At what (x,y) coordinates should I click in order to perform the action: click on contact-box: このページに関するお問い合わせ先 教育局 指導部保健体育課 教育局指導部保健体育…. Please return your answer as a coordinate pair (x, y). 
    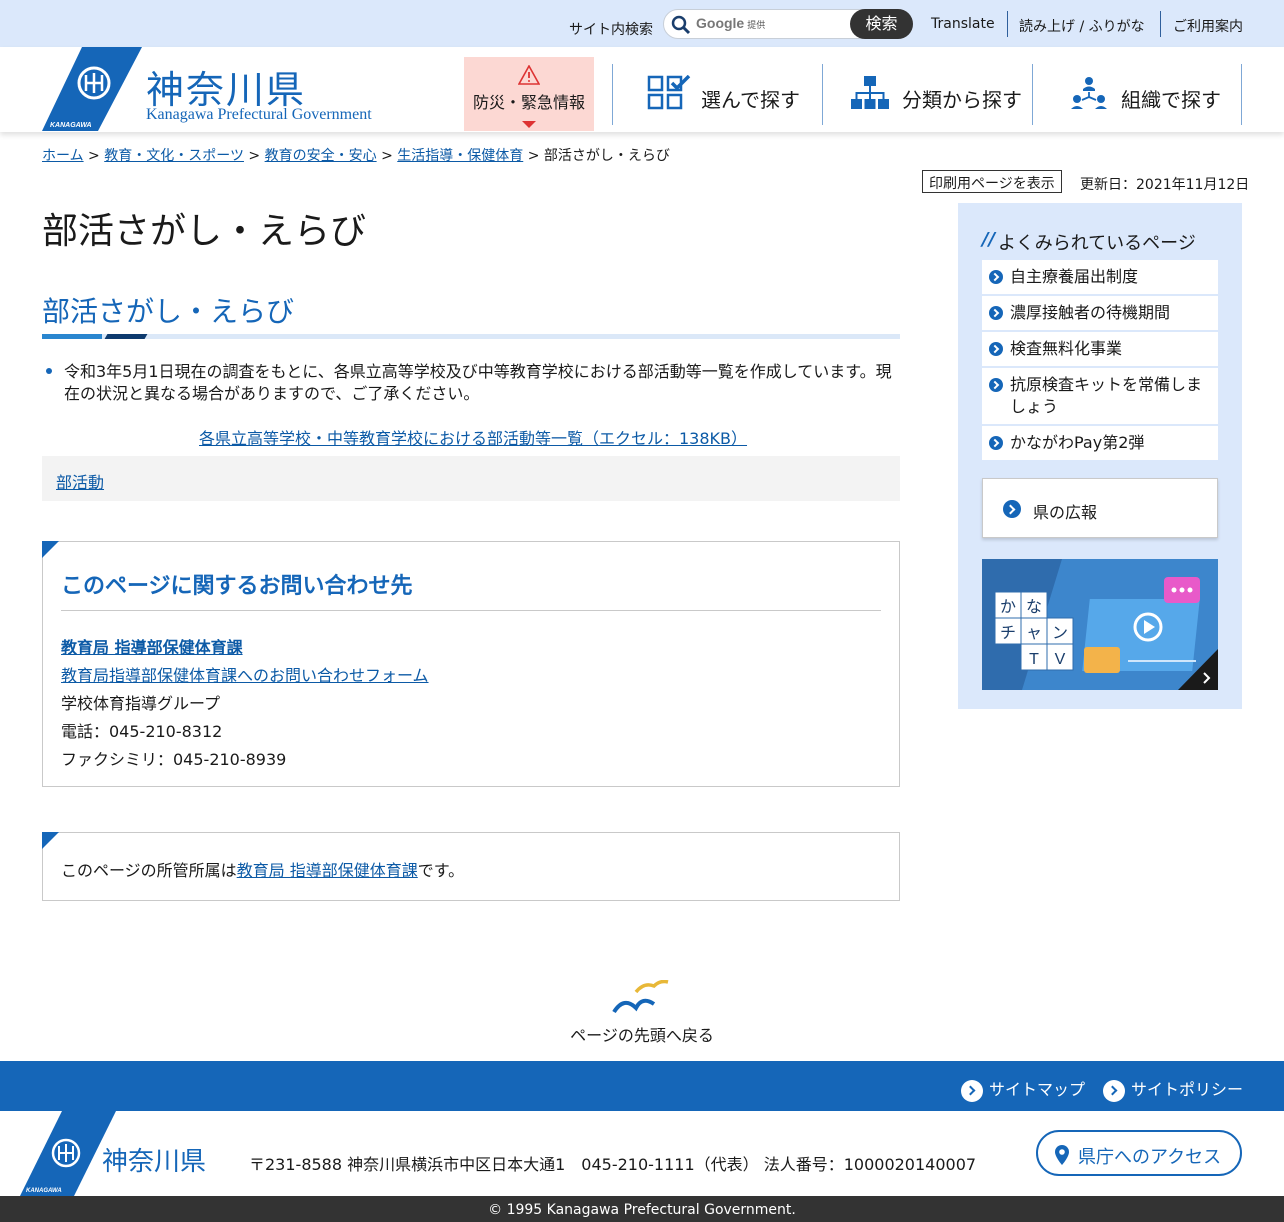
    Looking at the image, I should click on (471, 664).